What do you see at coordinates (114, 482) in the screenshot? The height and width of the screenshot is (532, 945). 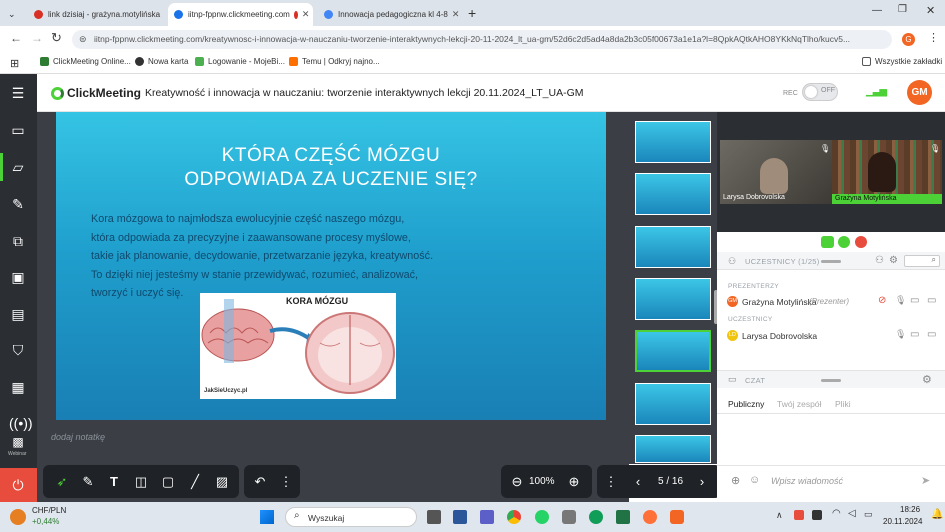 I see `text-icon: T` at bounding box center [114, 482].